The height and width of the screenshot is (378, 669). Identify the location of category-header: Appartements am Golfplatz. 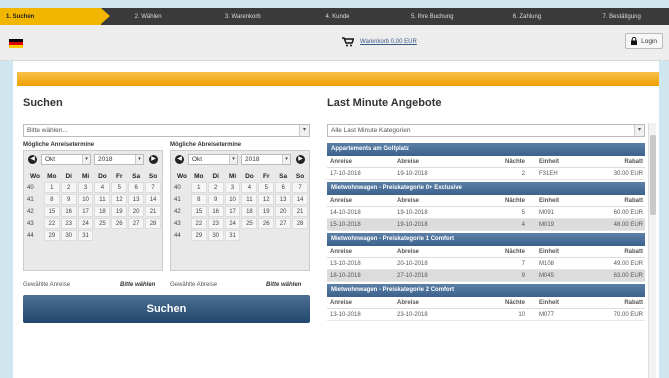
(486, 149).